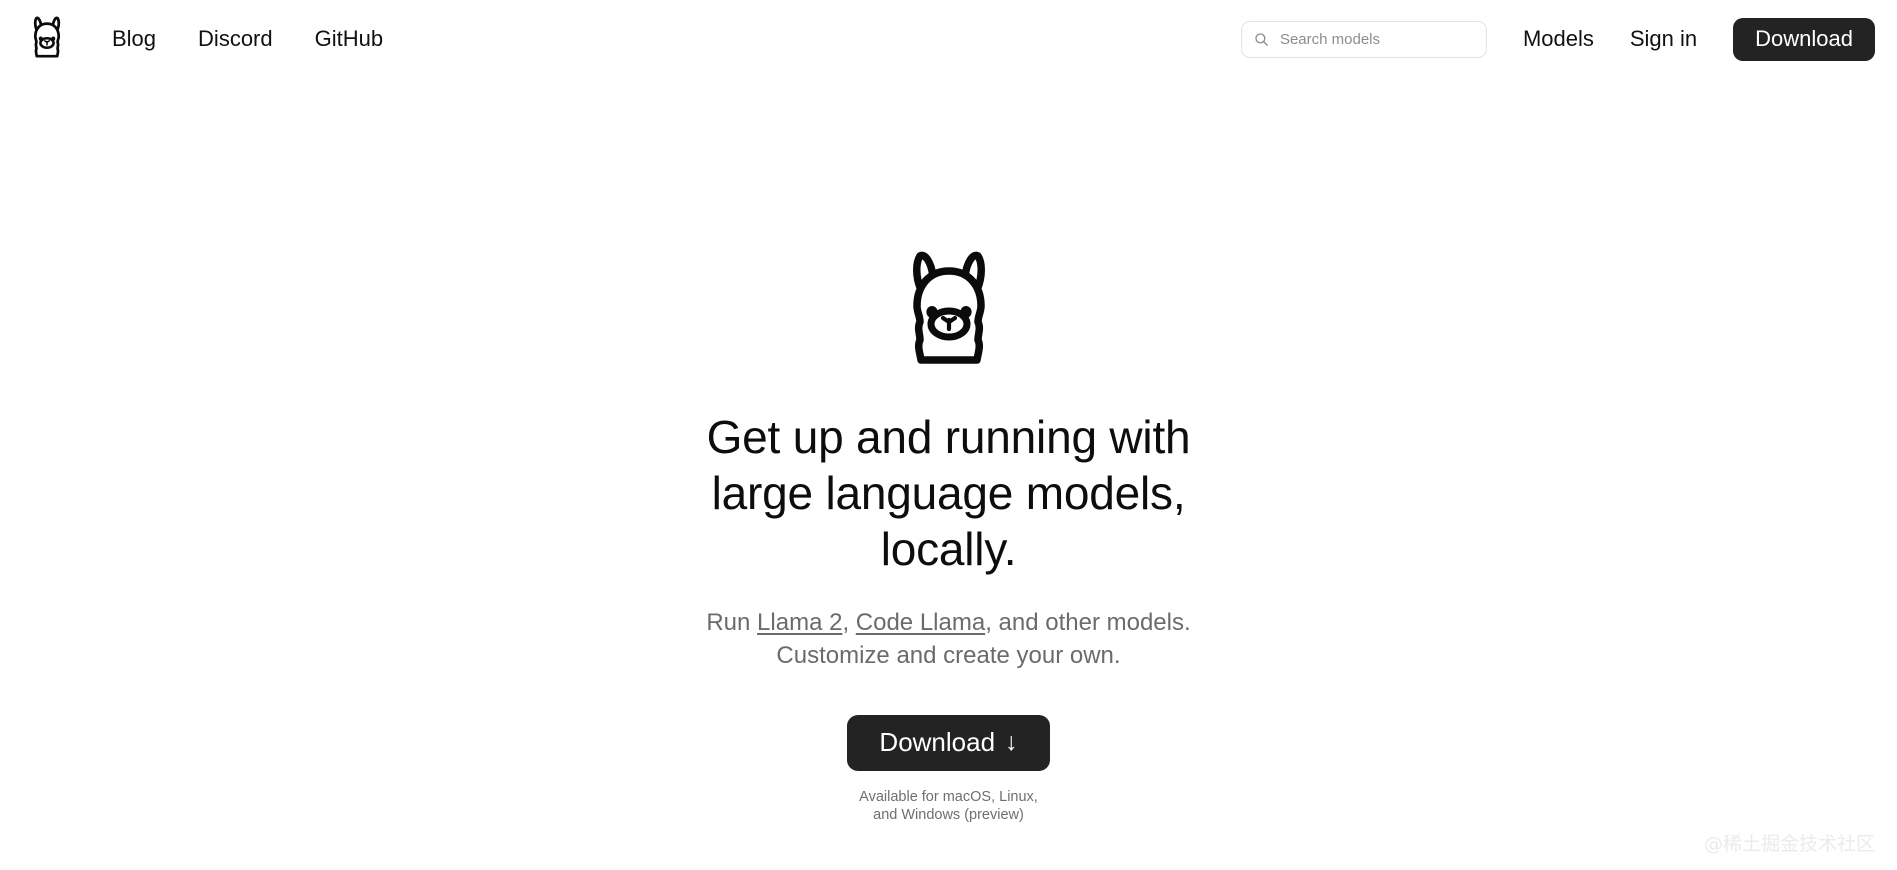 The width and height of the screenshot is (1897, 870). What do you see at coordinates (1261, 39) in the screenshot?
I see `search-icon` at bounding box center [1261, 39].